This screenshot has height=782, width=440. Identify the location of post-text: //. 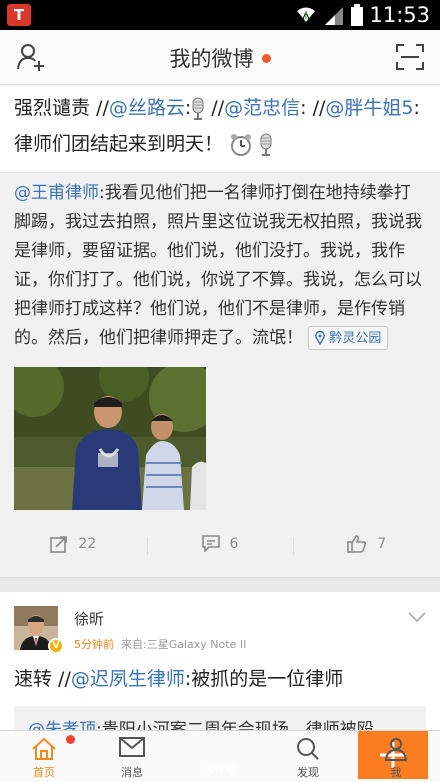
(215, 108).